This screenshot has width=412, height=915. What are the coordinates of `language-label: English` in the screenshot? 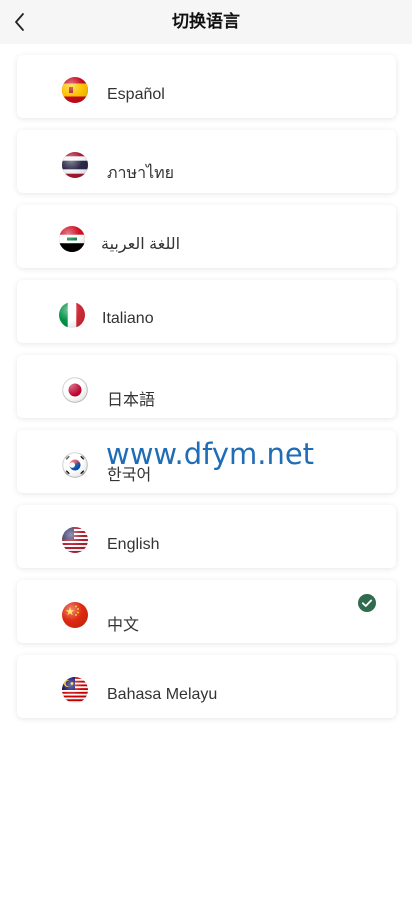 It's located at (133, 544).